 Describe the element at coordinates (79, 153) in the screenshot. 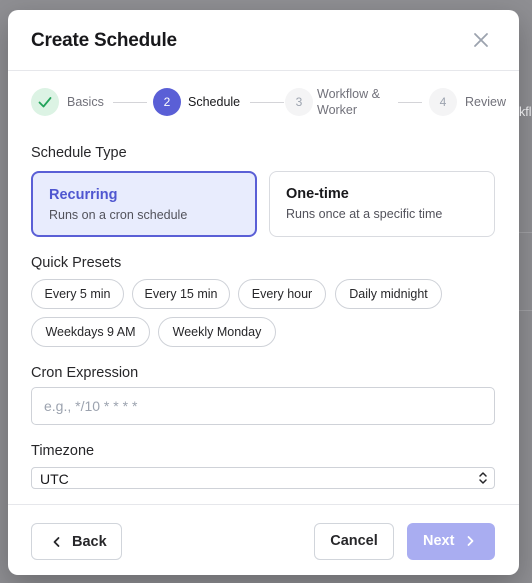

I see `schedule-type-label: Schedule Type` at that location.